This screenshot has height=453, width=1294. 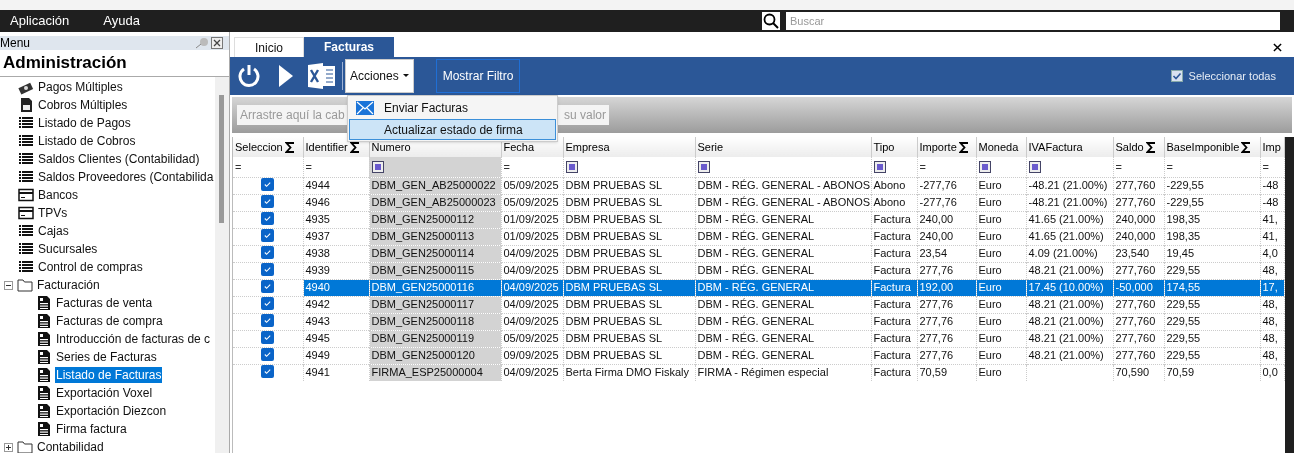 What do you see at coordinates (109, 321) in the screenshot?
I see `tree-item: Facturas de compra` at bounding box center [109, 321].